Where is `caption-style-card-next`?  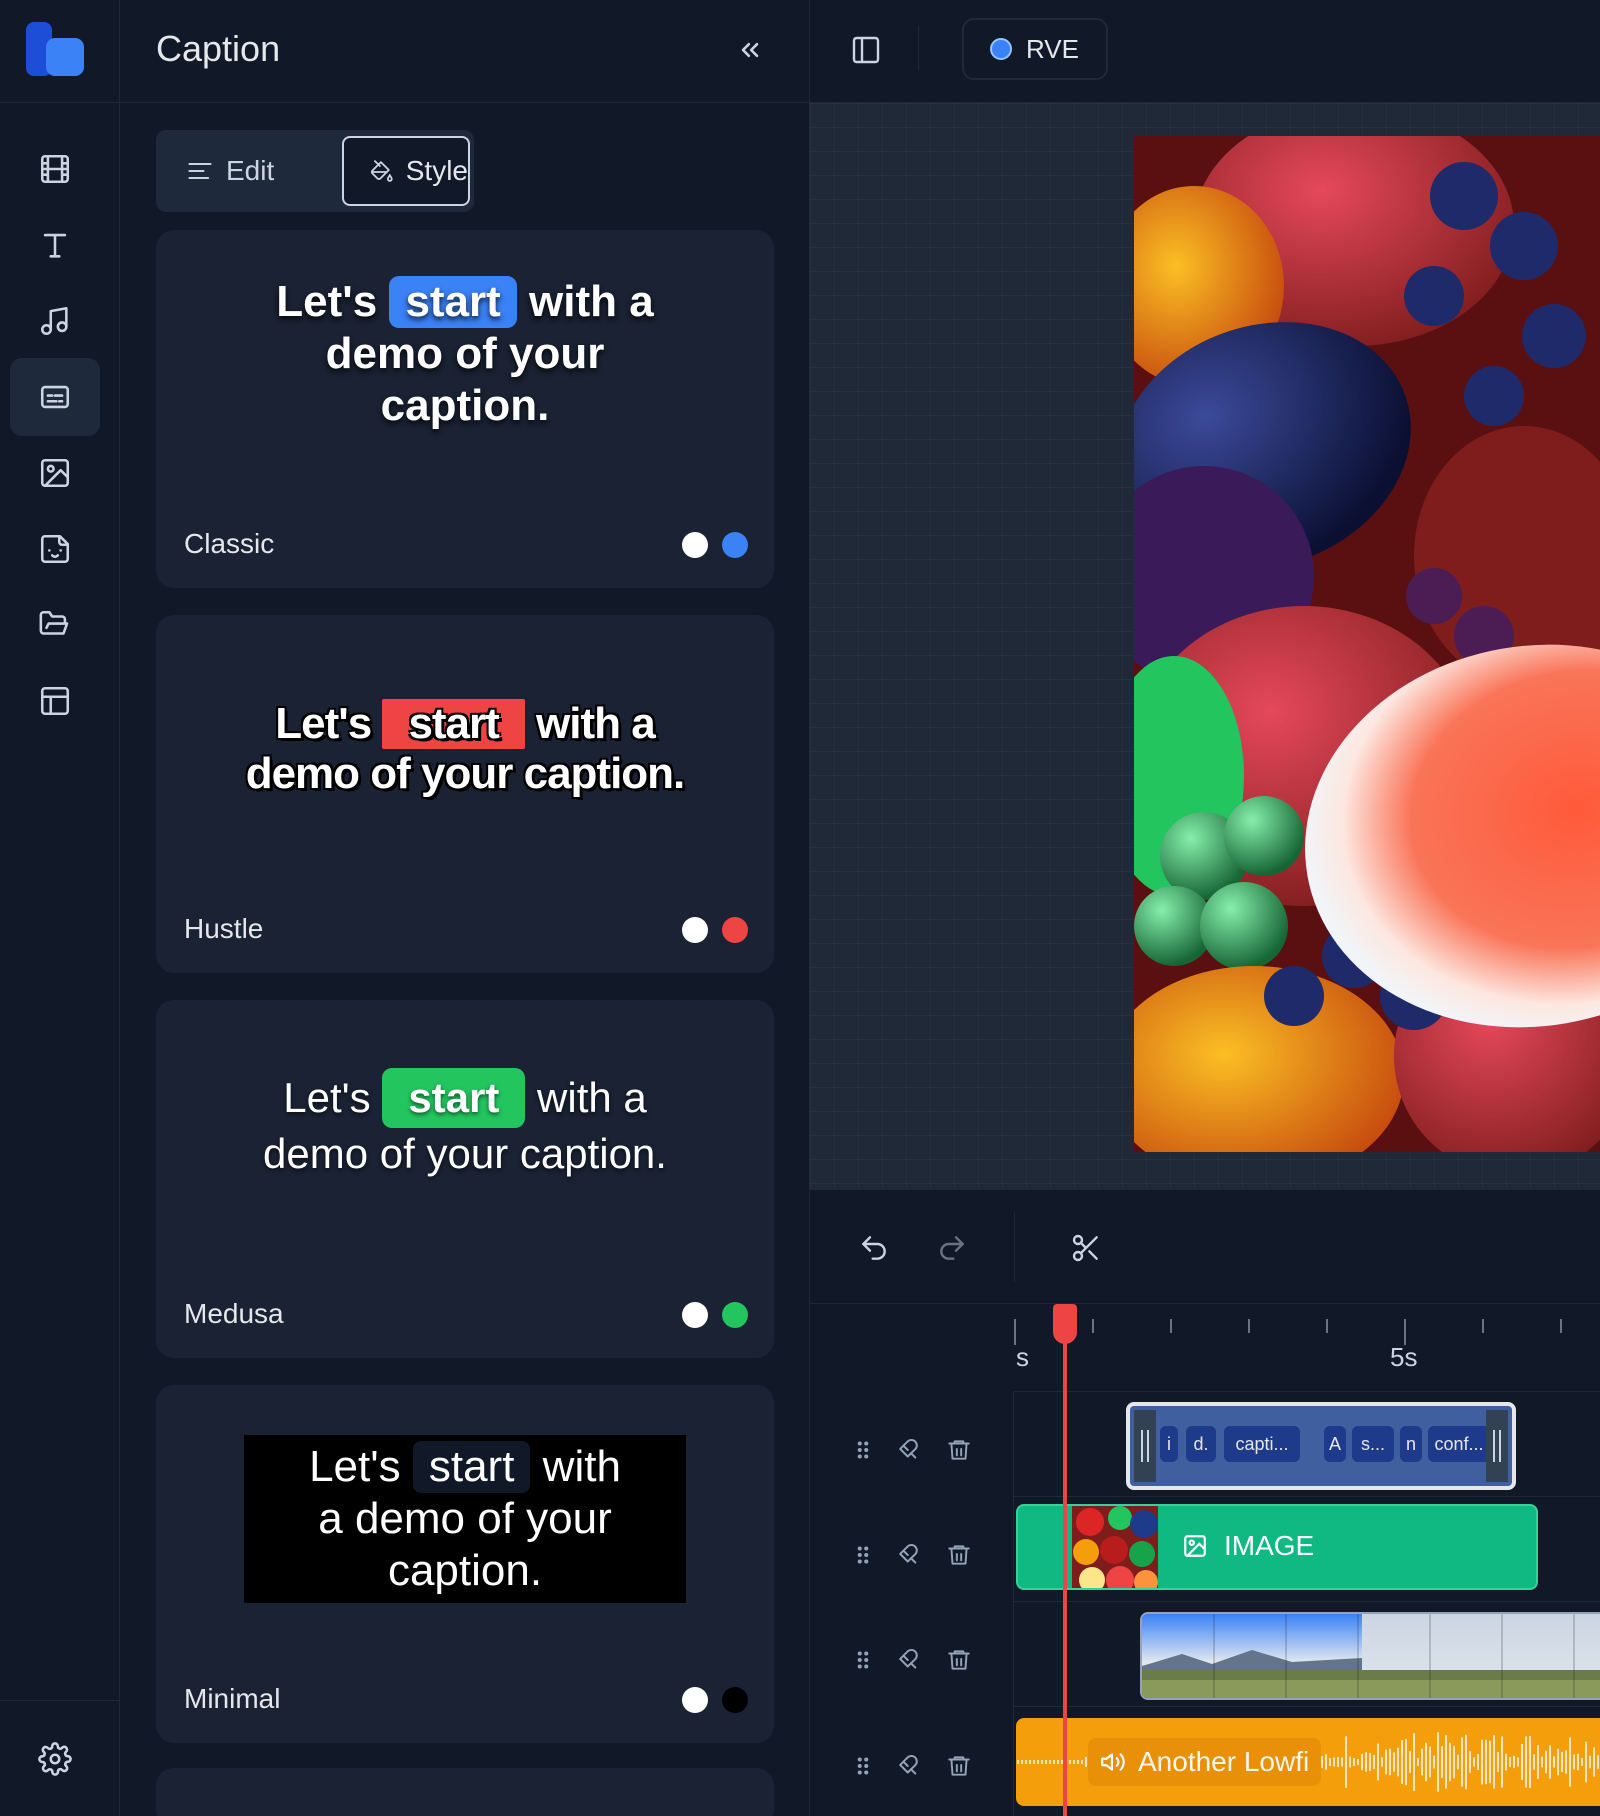 caption-style-card-next is located at coordinates (465, 1792).